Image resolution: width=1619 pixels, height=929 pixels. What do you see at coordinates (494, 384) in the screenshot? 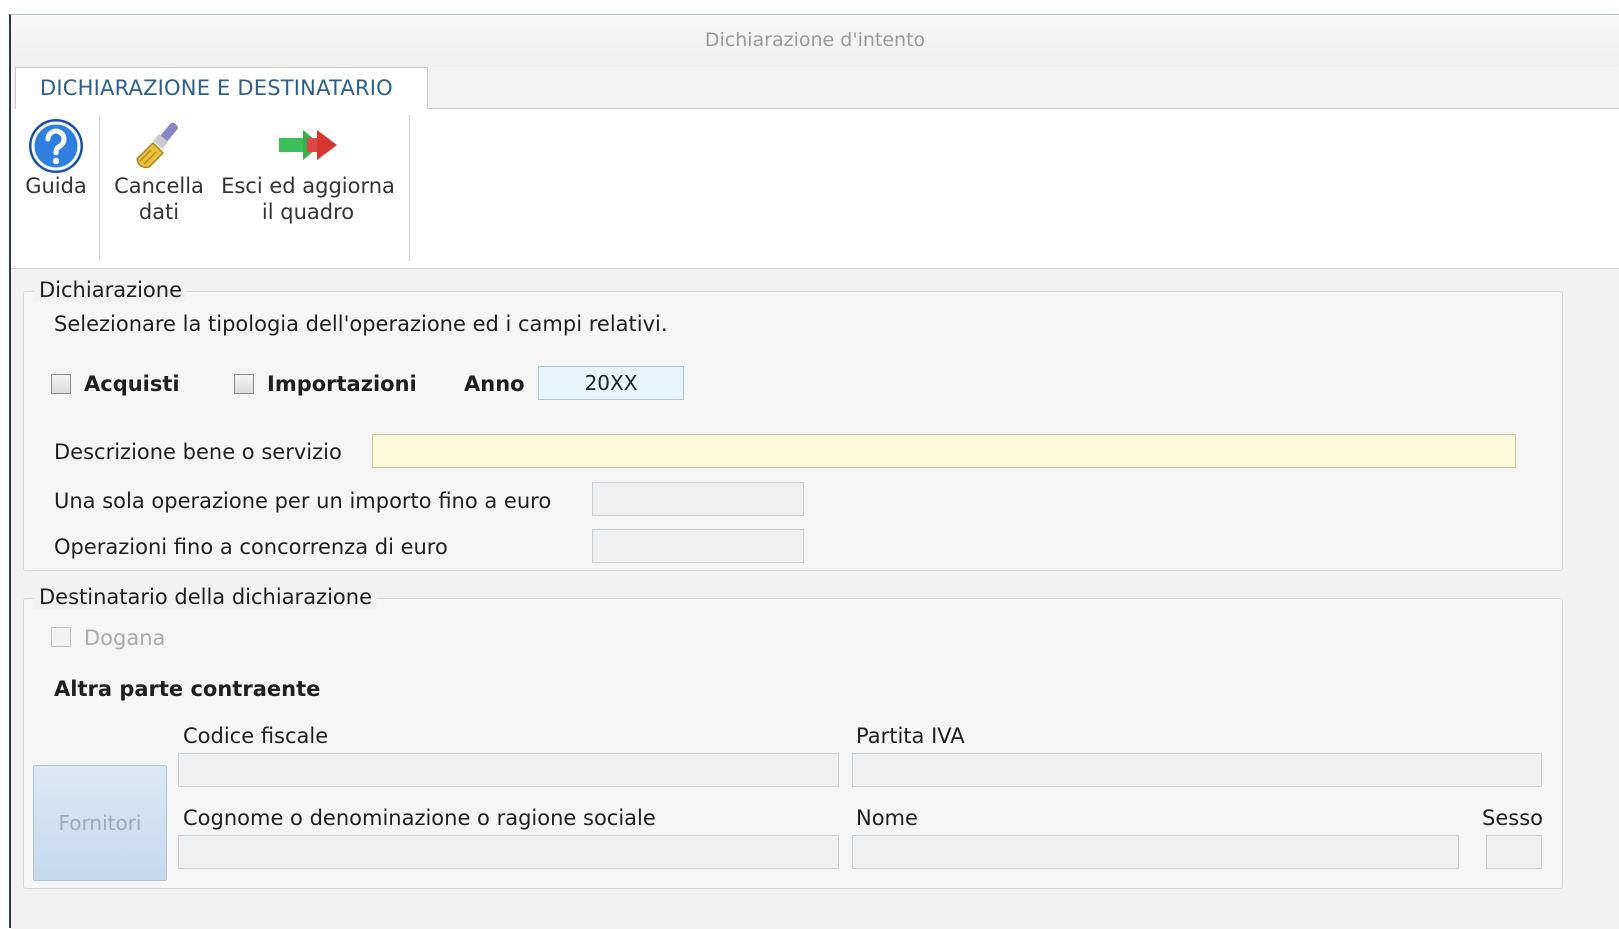
I see `anno-label: Anno` at bounding box center [494, 384].